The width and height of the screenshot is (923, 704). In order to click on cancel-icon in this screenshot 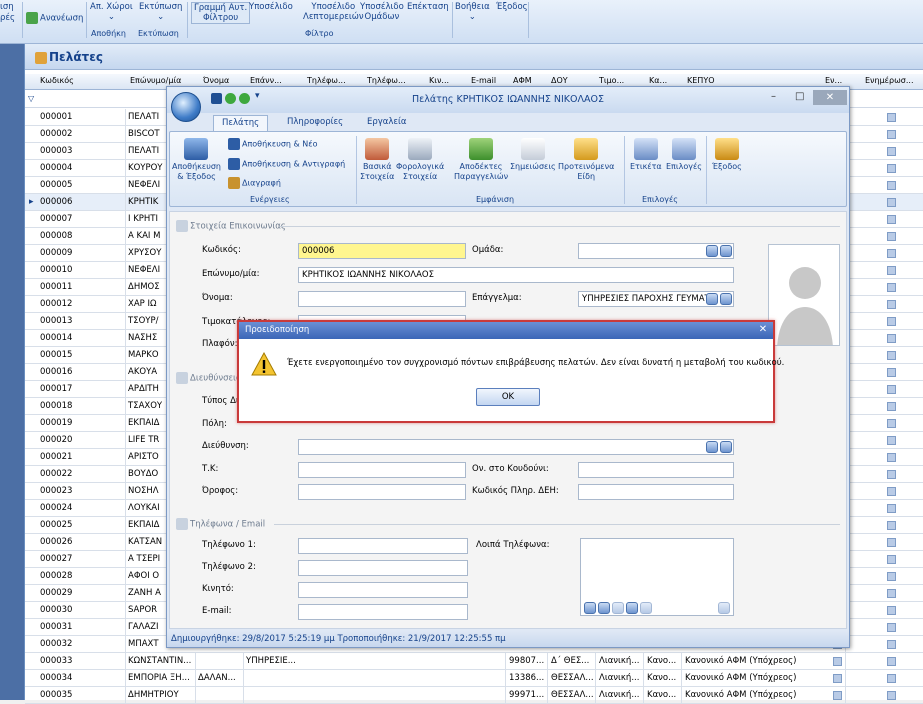, I will do `click(646, 608)`.